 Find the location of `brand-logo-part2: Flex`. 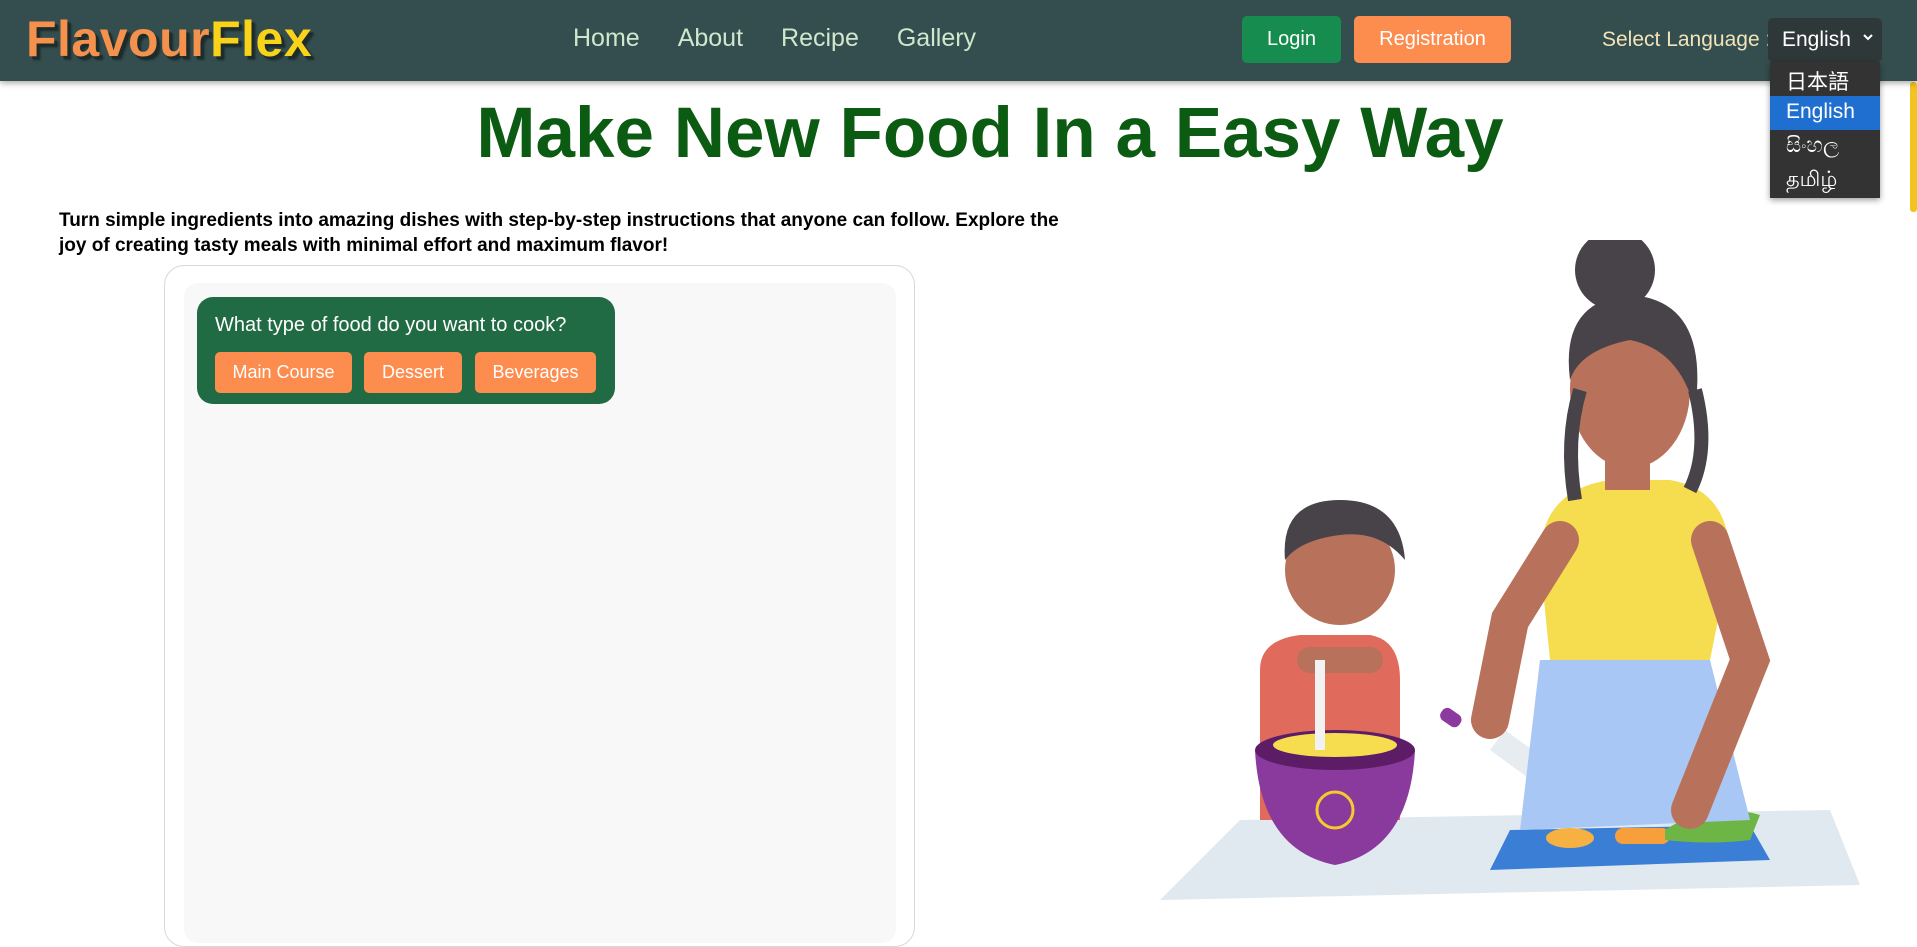

brand-logo-part2: Flex is located at coordinates (261, 39).